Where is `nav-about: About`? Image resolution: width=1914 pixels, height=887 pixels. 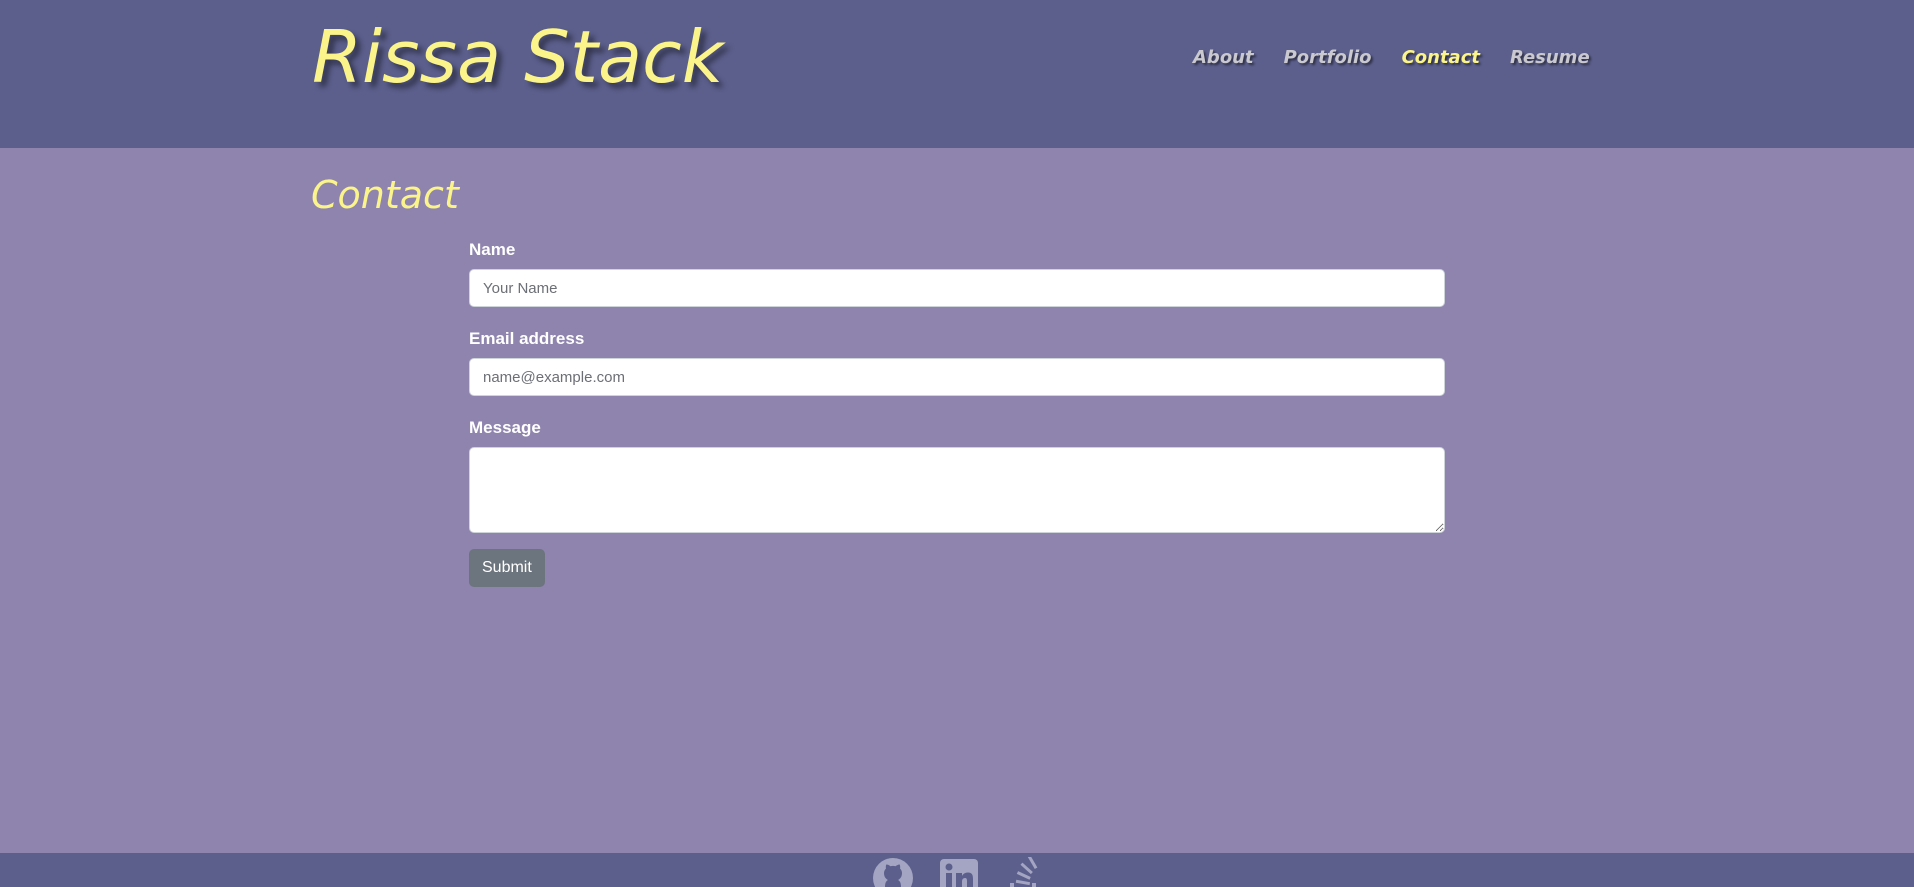 nav-about: About is located at coordinates (1223, 58).